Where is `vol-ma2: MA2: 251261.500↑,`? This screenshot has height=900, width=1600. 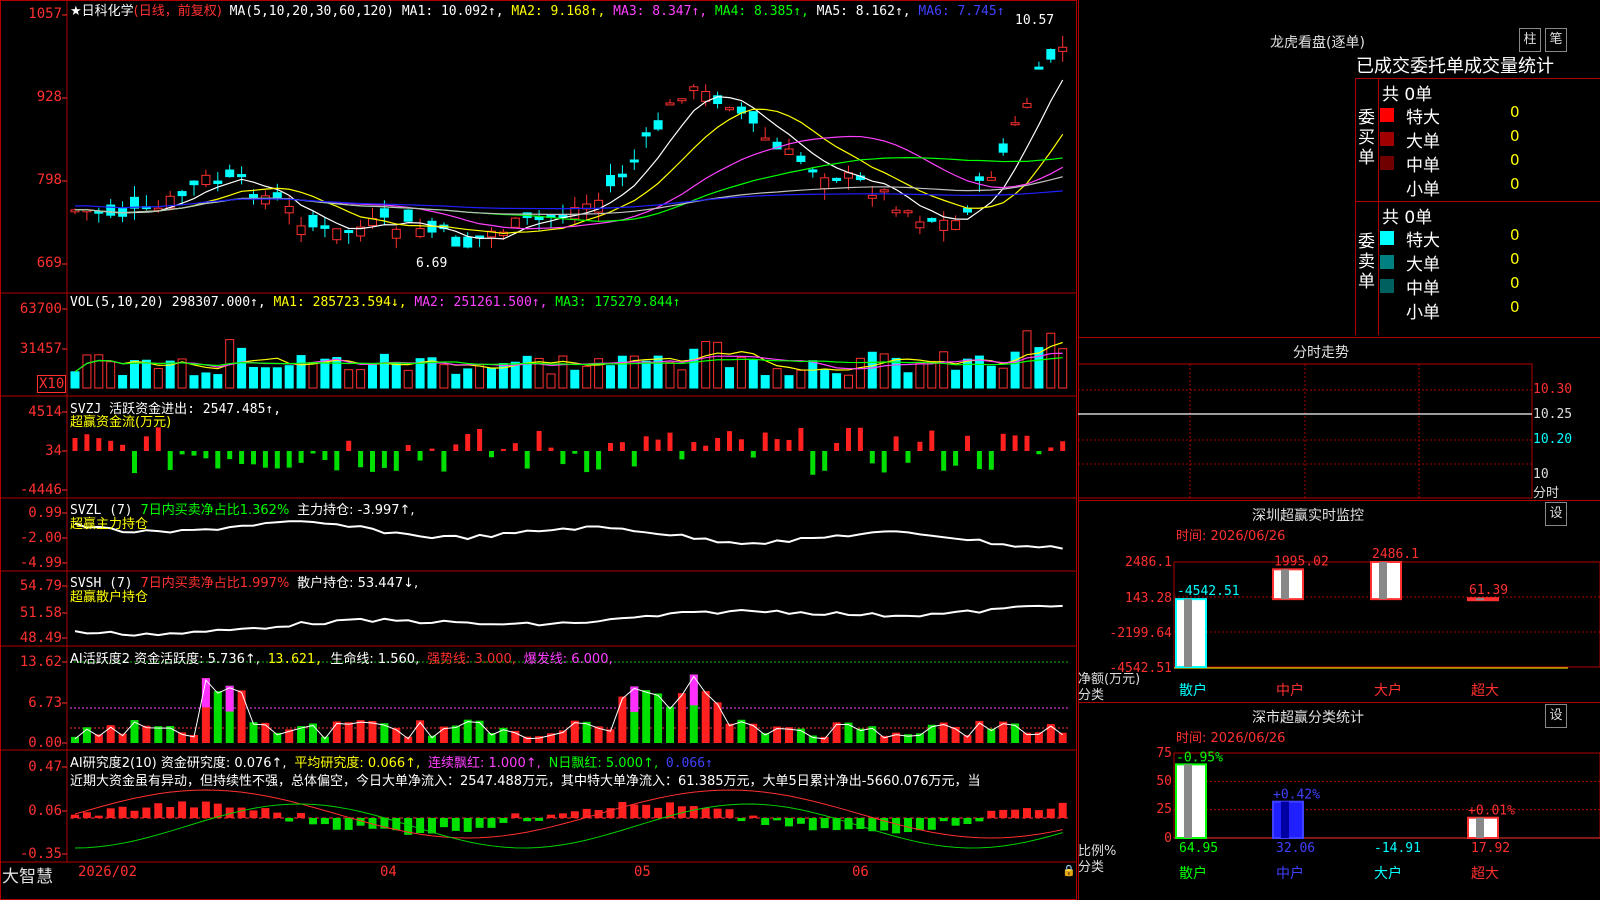
vol-ma2: MA2: 251261.500↑, is located at coordinates (481, 302).